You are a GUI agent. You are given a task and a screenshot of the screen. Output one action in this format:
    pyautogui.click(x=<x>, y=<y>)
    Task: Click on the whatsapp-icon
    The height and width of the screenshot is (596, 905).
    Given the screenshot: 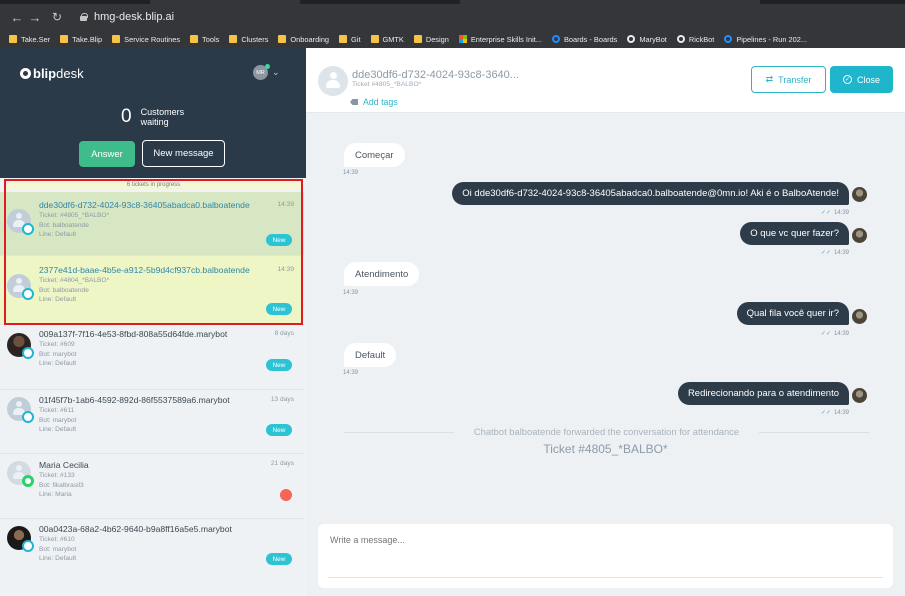 What is the action you would take?
    pyautogui.click(x=28, y=481)
    